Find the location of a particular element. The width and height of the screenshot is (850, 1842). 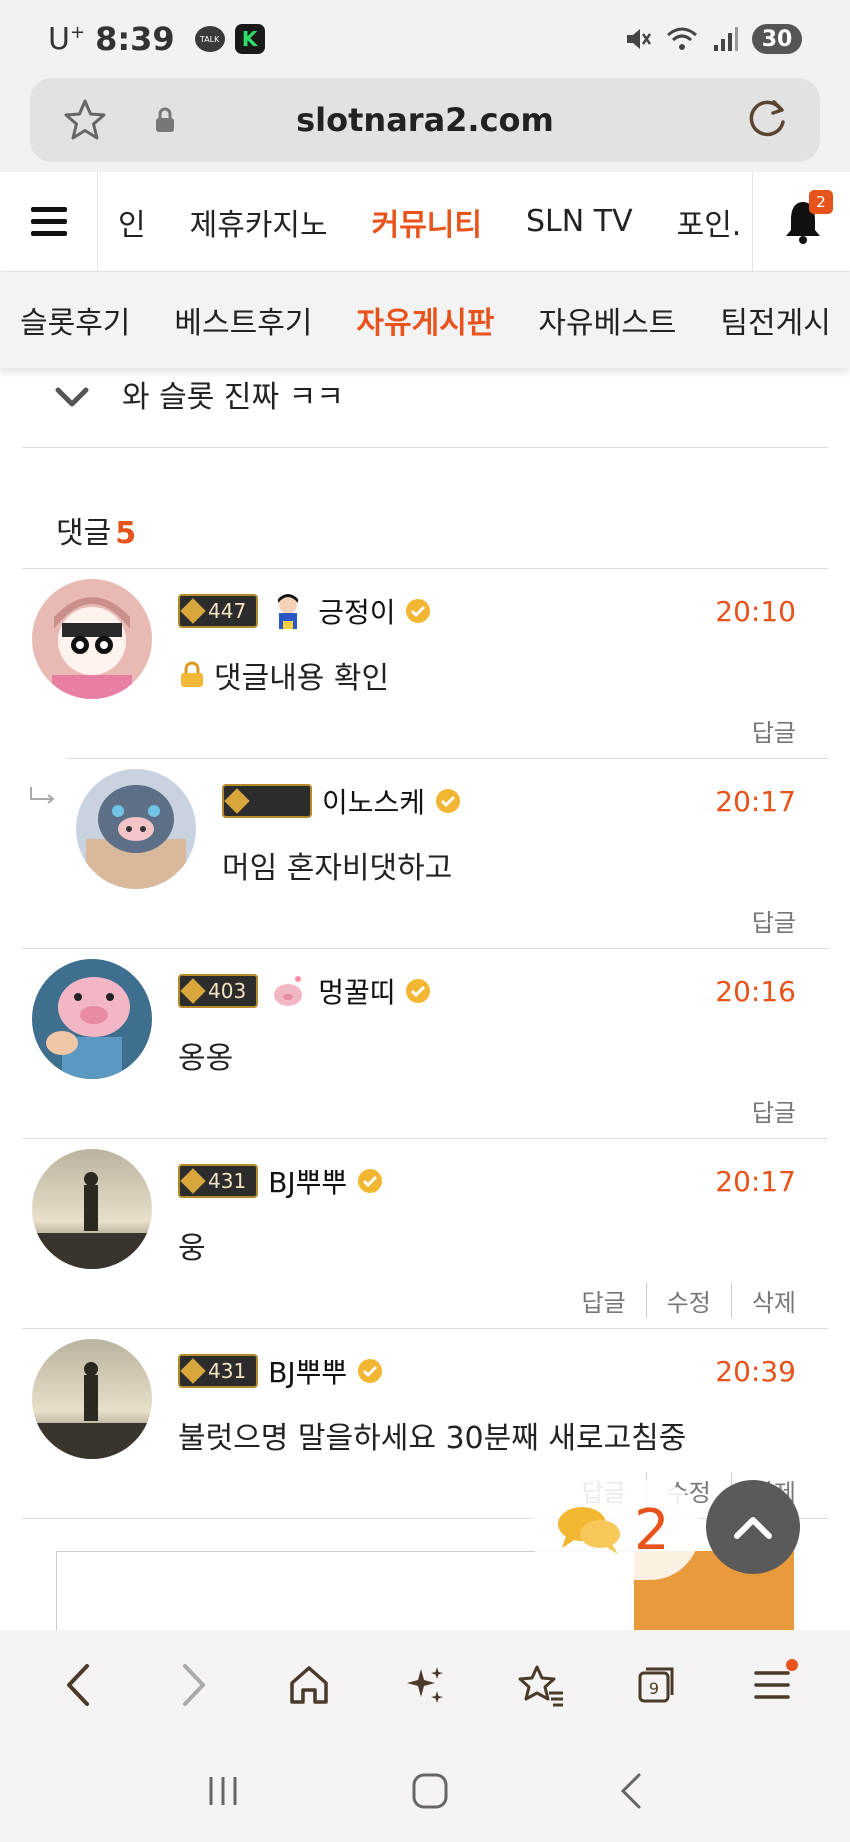

home-icon is located at coordinates (309, 1685).